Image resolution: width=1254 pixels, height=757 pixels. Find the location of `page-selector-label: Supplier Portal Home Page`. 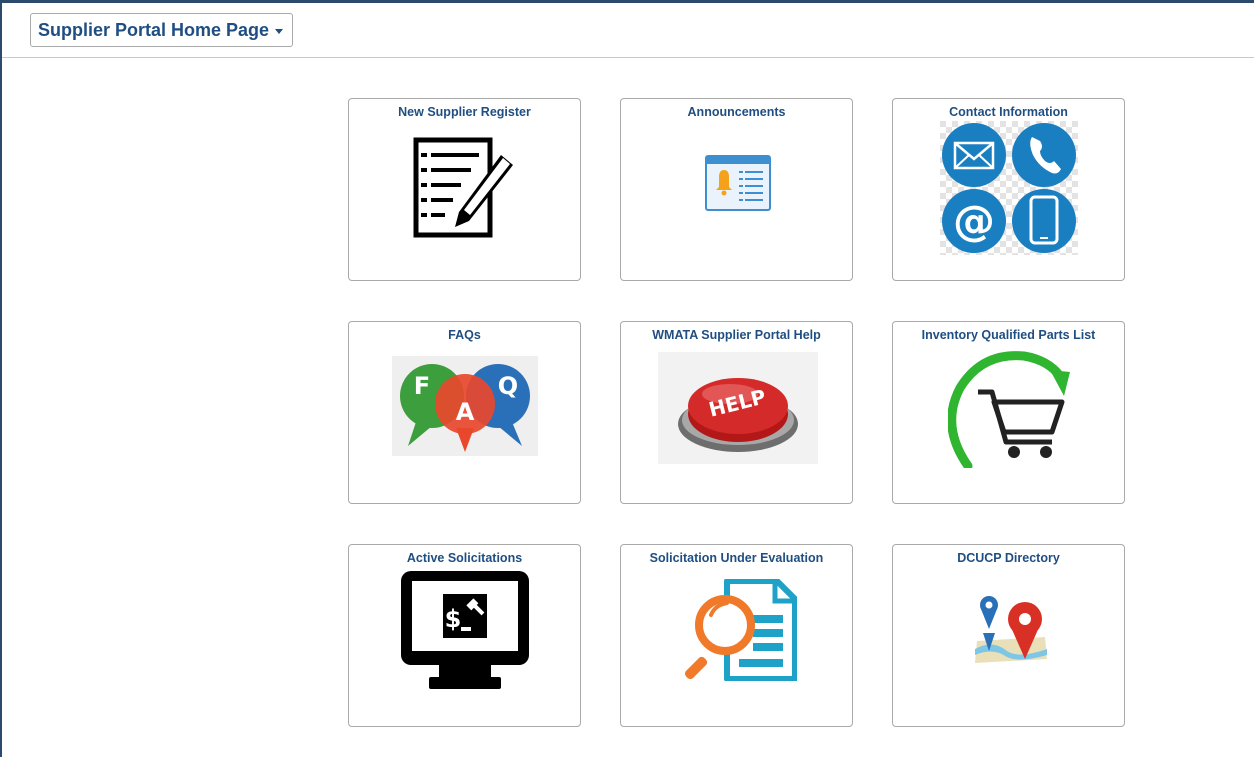

page-selector-label: Supplier Portal Home Page is located at coordinates (154, 29).